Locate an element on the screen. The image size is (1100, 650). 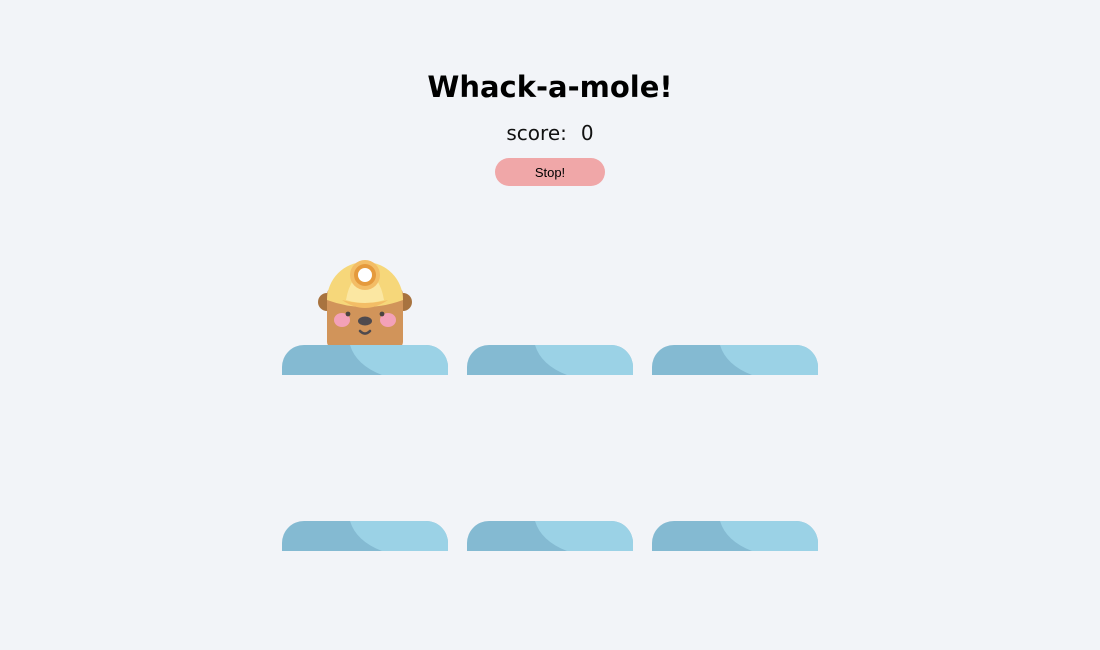
score-display: score: 0 is located at coordinates (550, 133).